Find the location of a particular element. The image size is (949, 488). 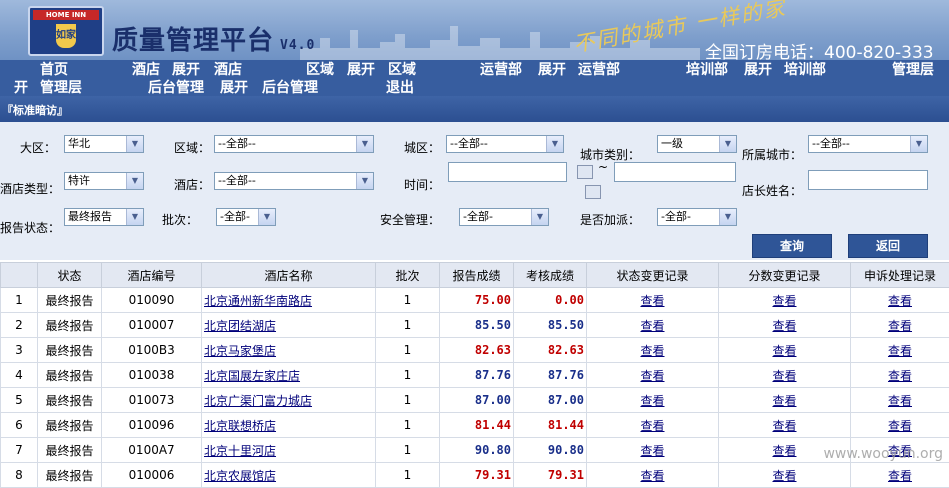

dispatch-select-value: -全部- is located at coordinates (676, 216).